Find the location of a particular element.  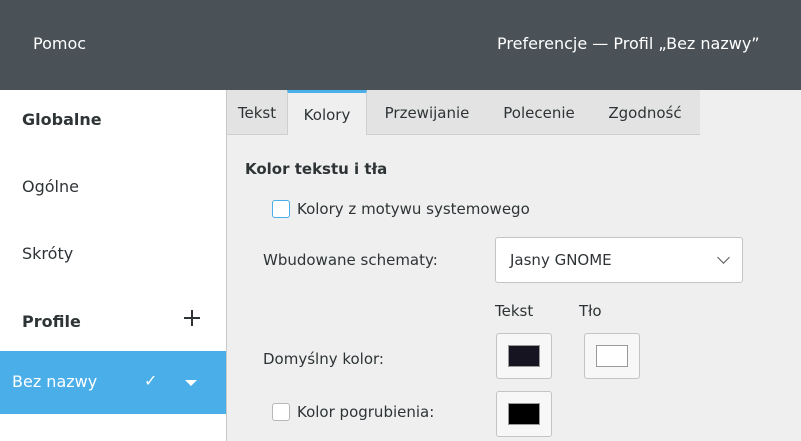

tab-compatibility: Zgodność is located at coordinates (645, 112).